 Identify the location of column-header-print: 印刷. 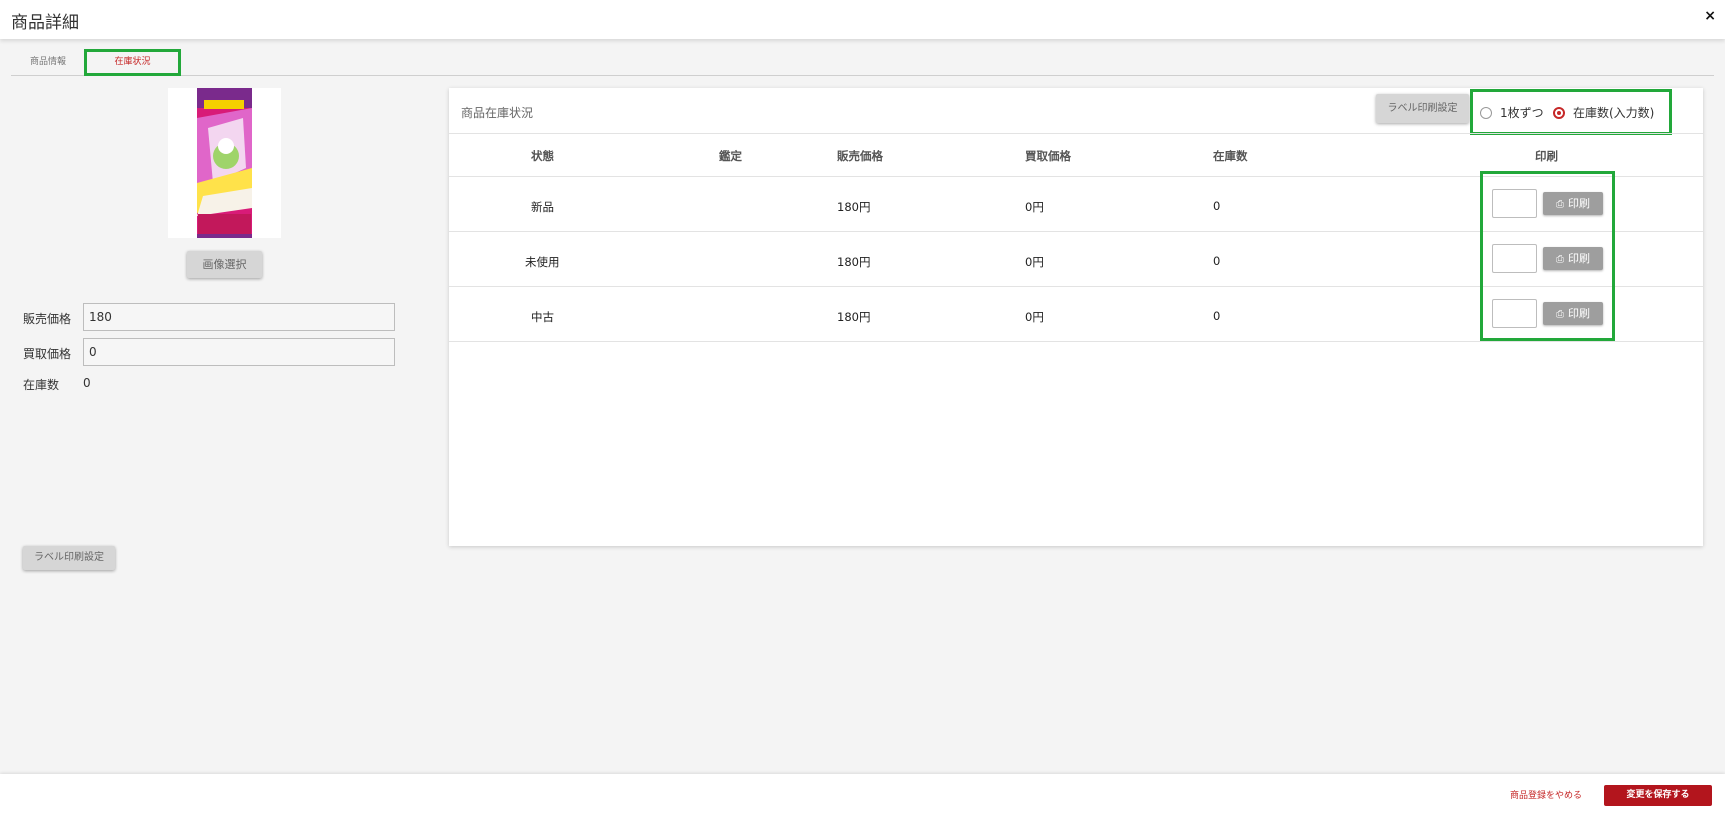
(1546, 156).